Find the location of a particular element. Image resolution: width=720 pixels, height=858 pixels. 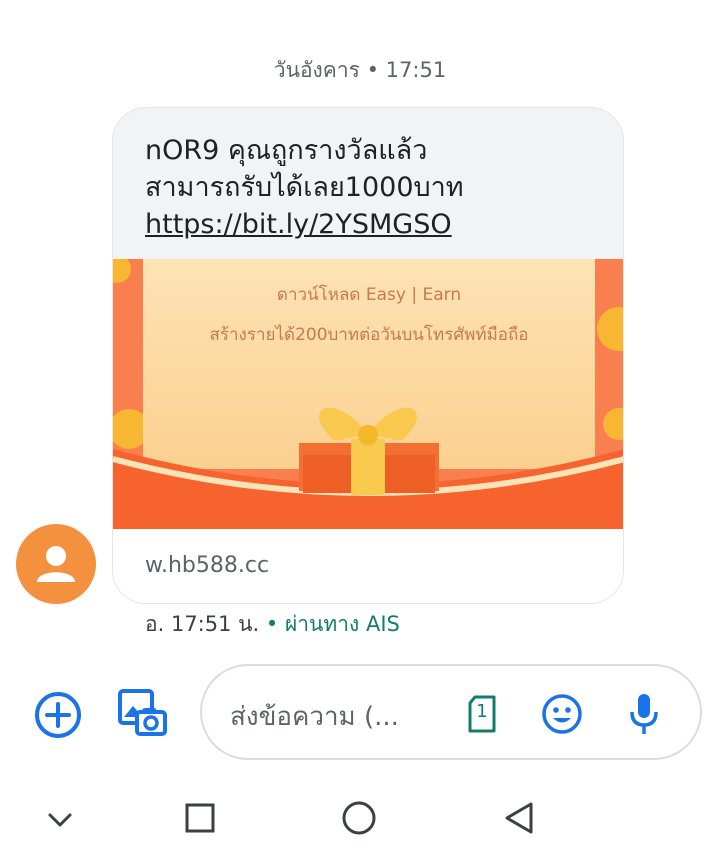

sim-number: 1 is located at coordinates (482, 711).